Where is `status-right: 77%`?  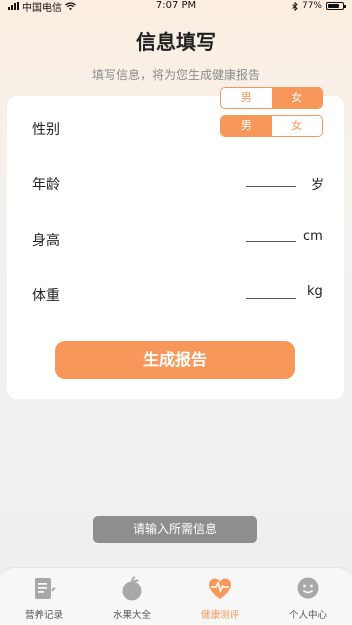
status-right: 77% is located at coordinates (319, 6).